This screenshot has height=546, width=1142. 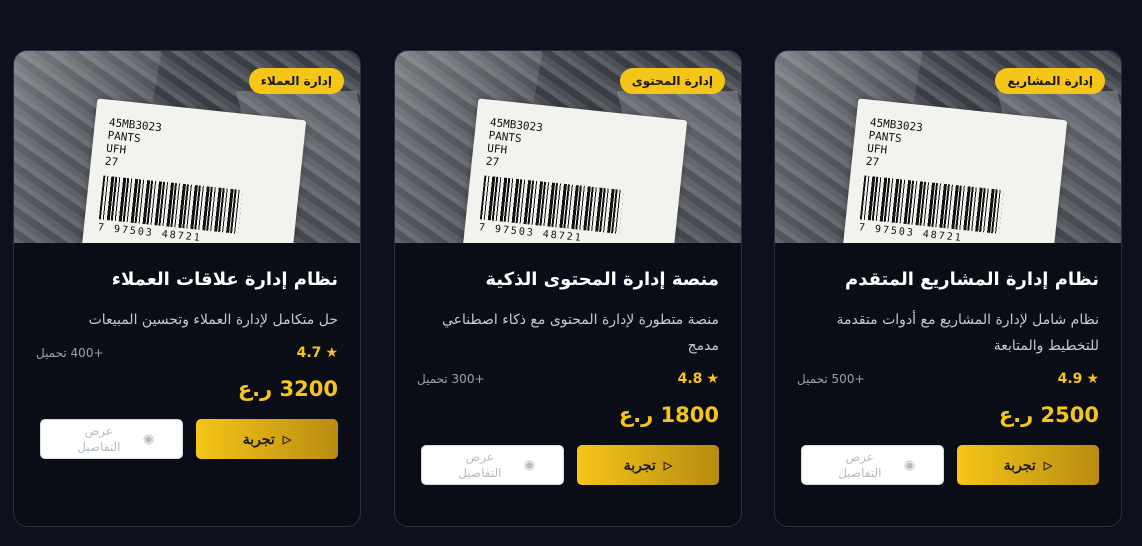 What do you see at coordinates (690, 379) in the screenshot?
I see `rating-value: 4.8` at bounding box center [690, 379].